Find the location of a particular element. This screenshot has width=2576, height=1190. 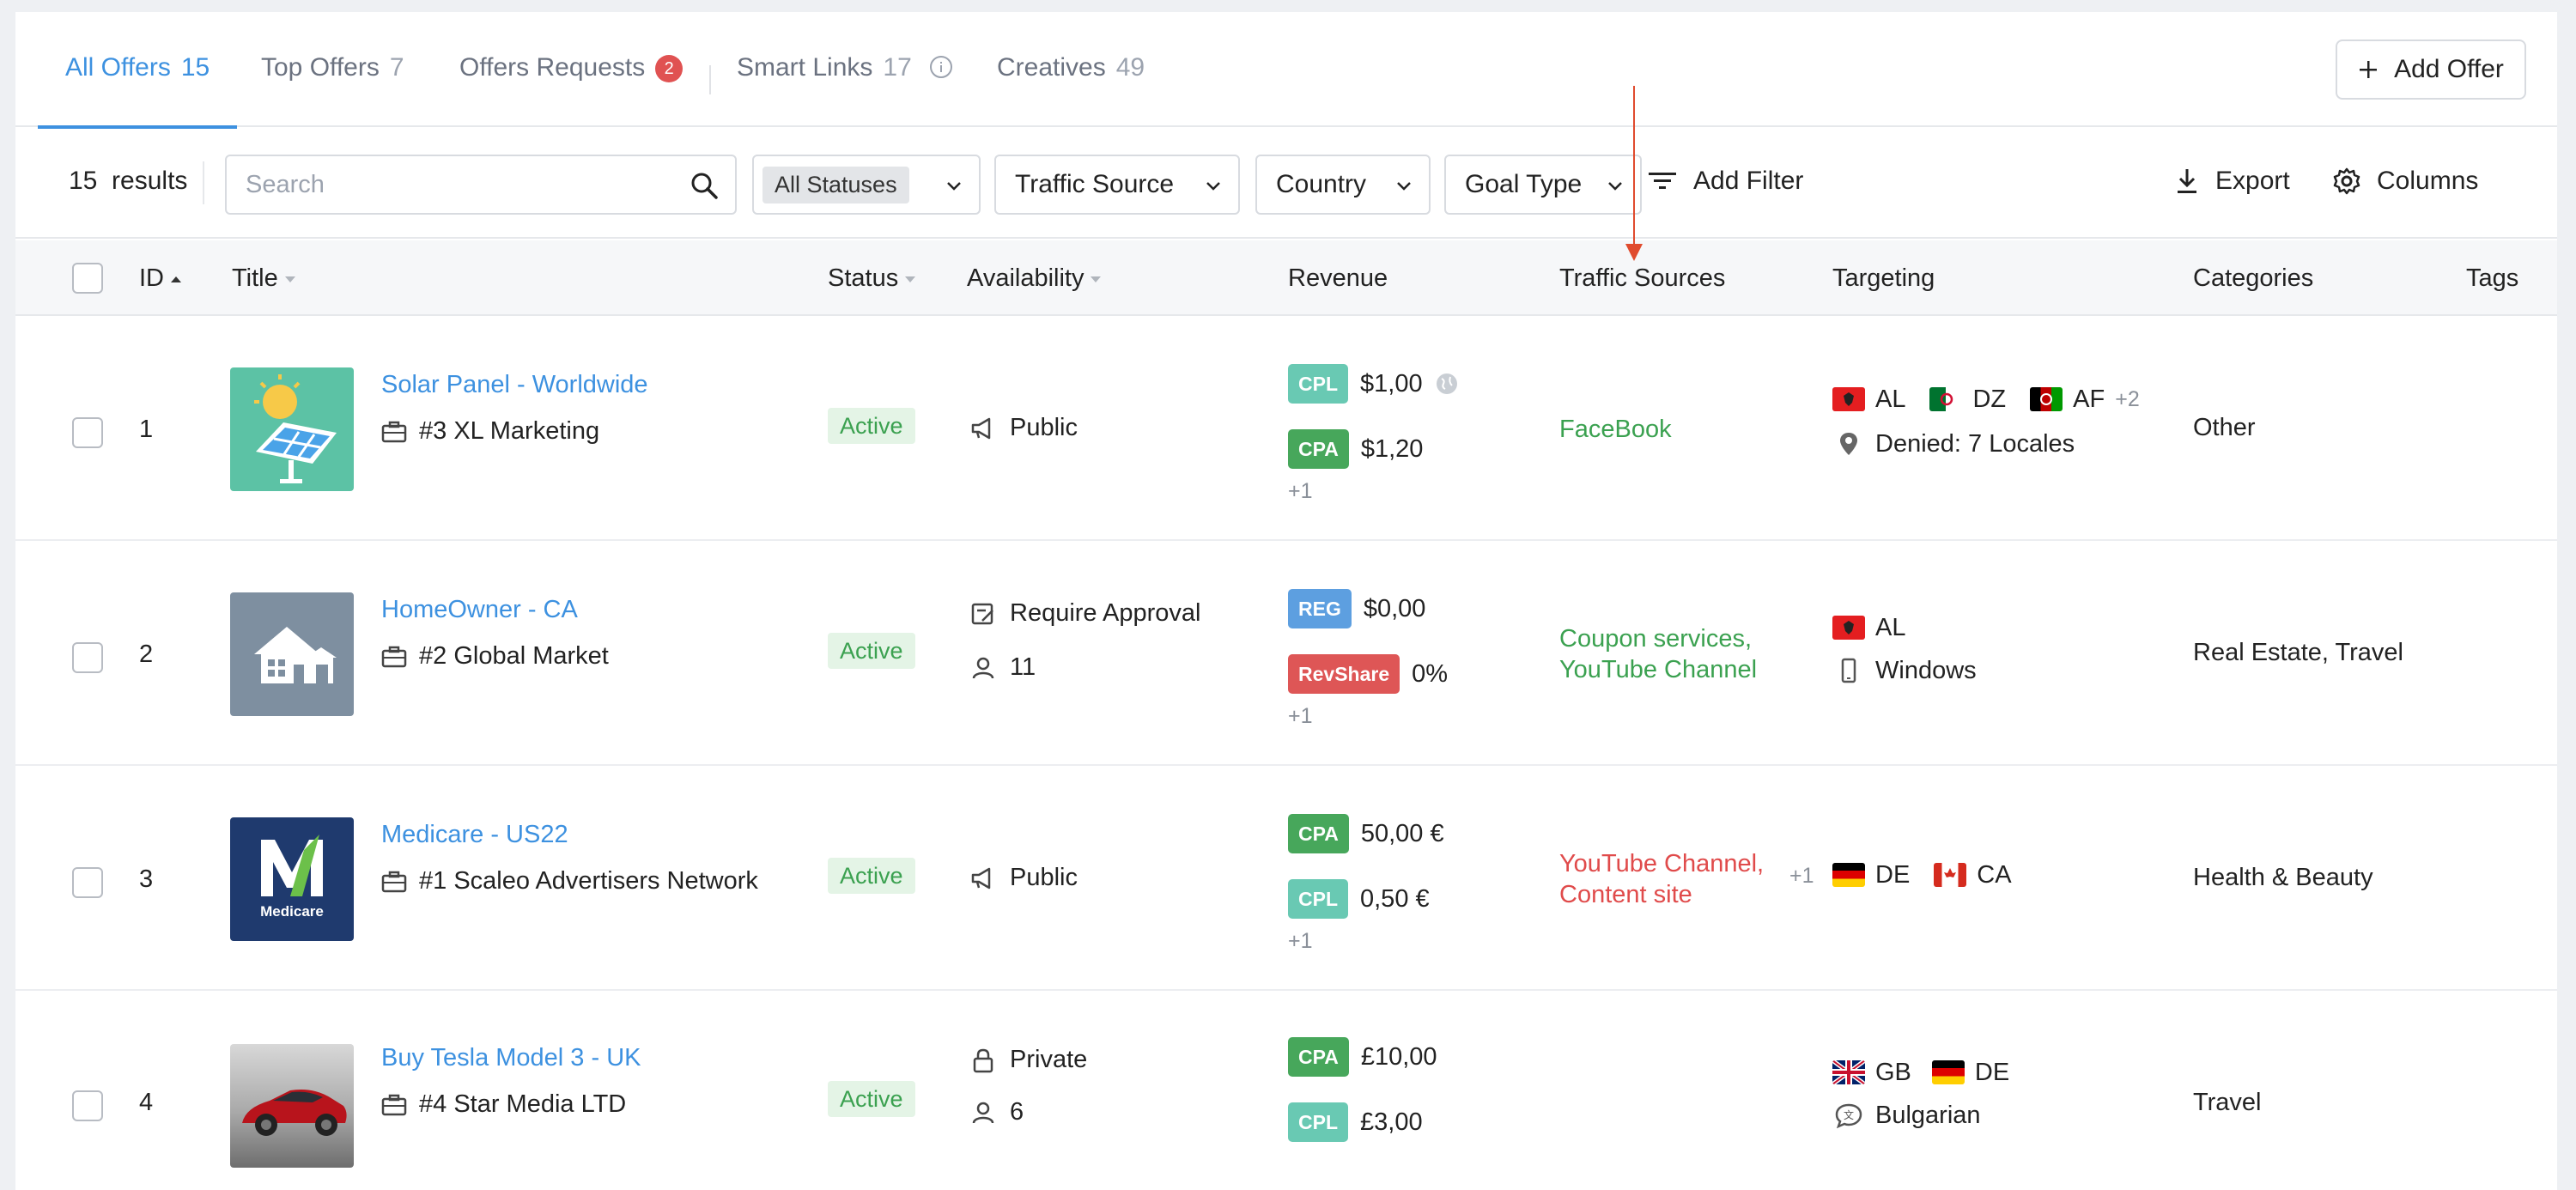

offer-title-link: HomeOwner - CA is located at coordinates (479, 610).